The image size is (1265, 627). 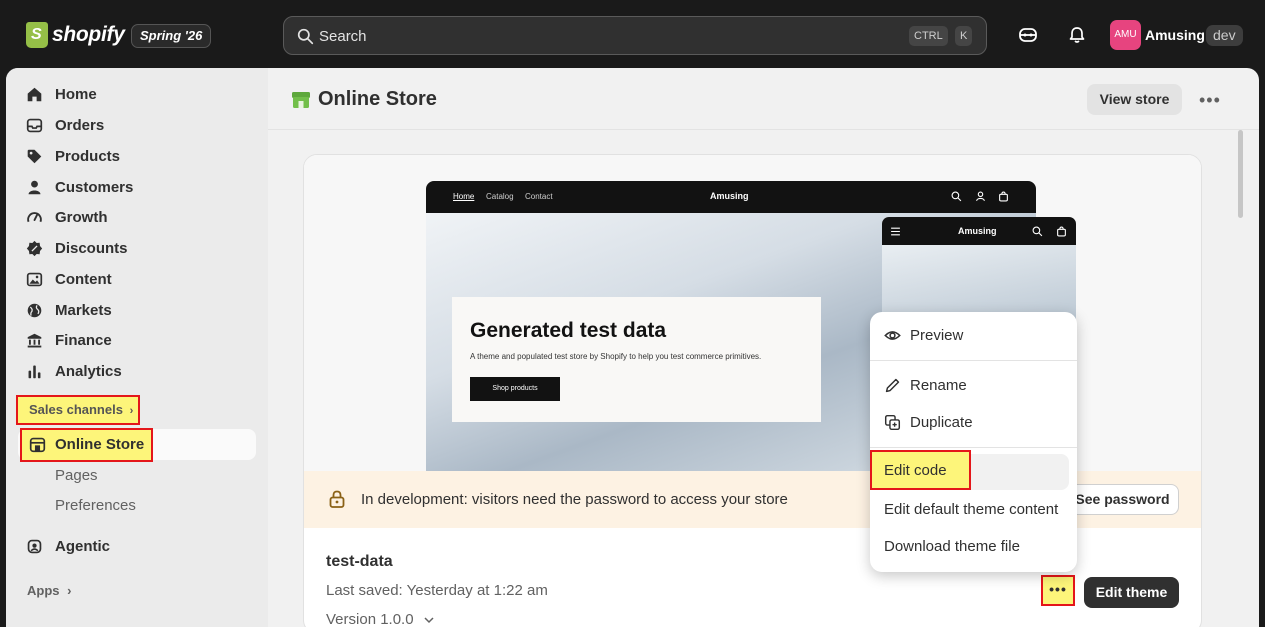 I want to click on theme-version-label: Version 1.0.0, so click(x=370, y=619).